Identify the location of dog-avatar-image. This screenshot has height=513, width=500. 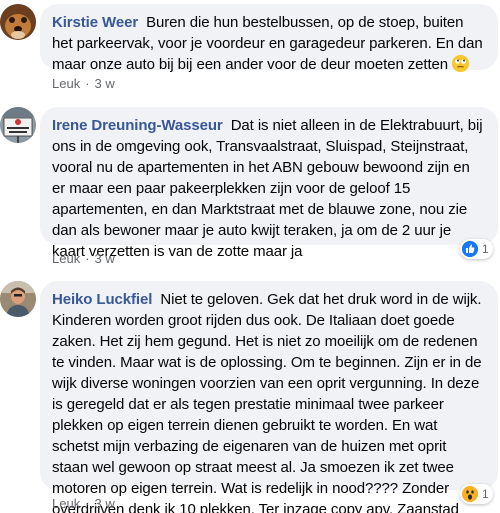
(18, 22).